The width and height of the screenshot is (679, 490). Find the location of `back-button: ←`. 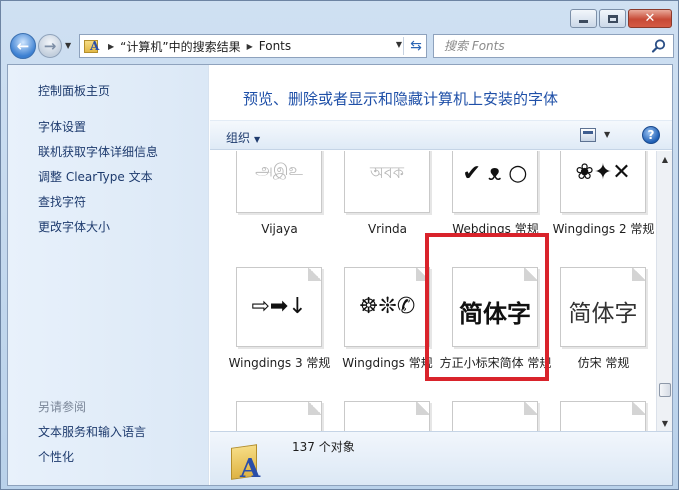

back-button: ← is located at coordinates (23, 46).